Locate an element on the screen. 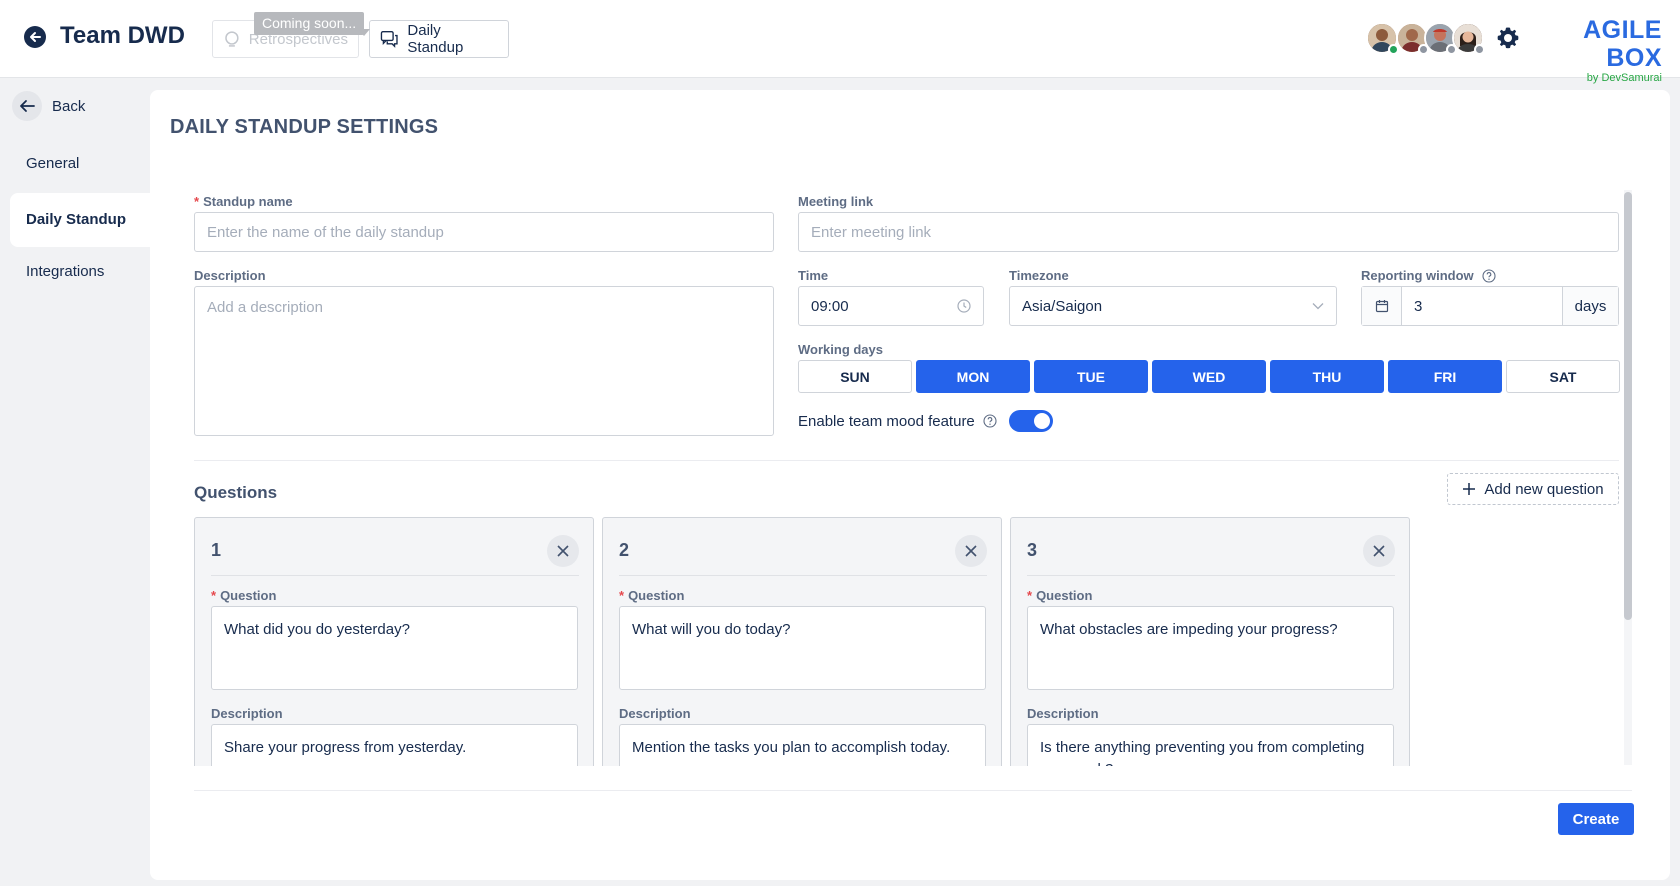  footer-divider is located at coordinates (913, 790).